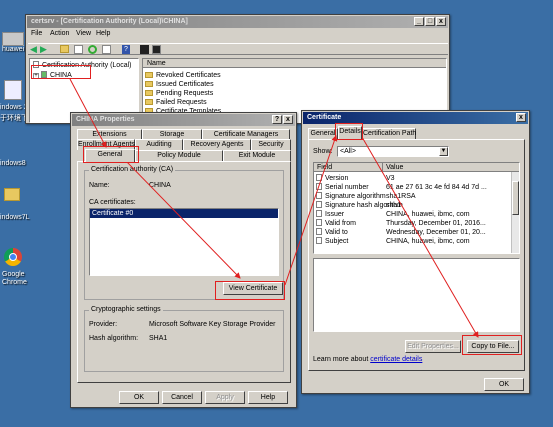  What do you see at coordinates (182, 219) in the screenshot?
I see `arrow-general-to-view` at bounding box center [182, 219].